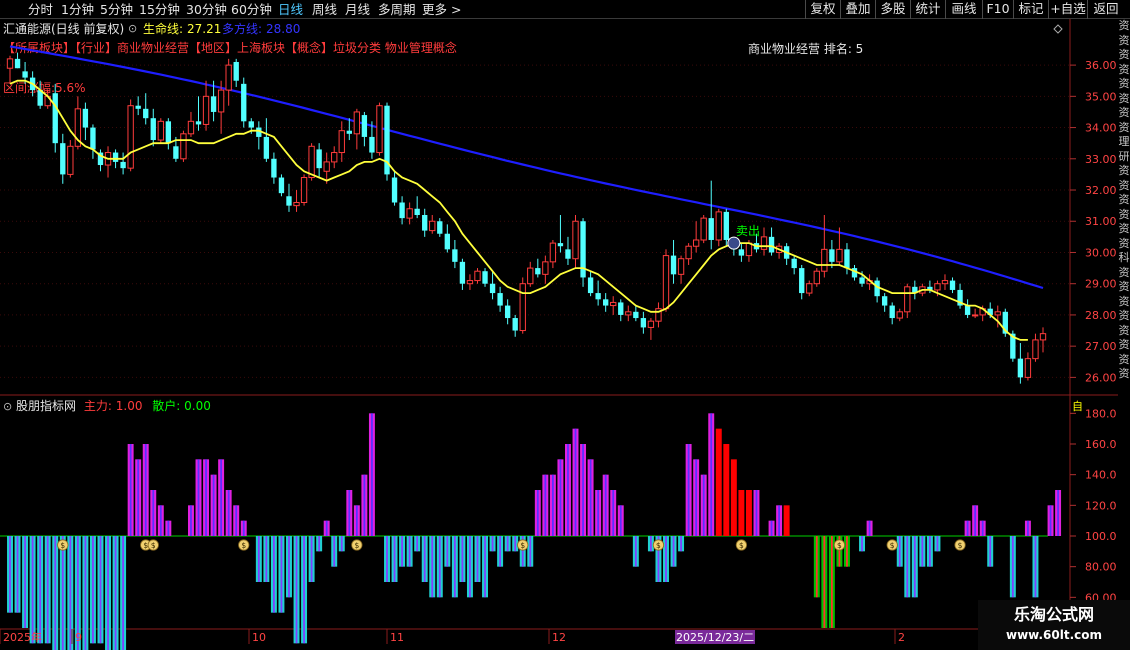 This screenshot has width=1130, height=650. I want to click on strip-char: 科, so click(1124, 257).